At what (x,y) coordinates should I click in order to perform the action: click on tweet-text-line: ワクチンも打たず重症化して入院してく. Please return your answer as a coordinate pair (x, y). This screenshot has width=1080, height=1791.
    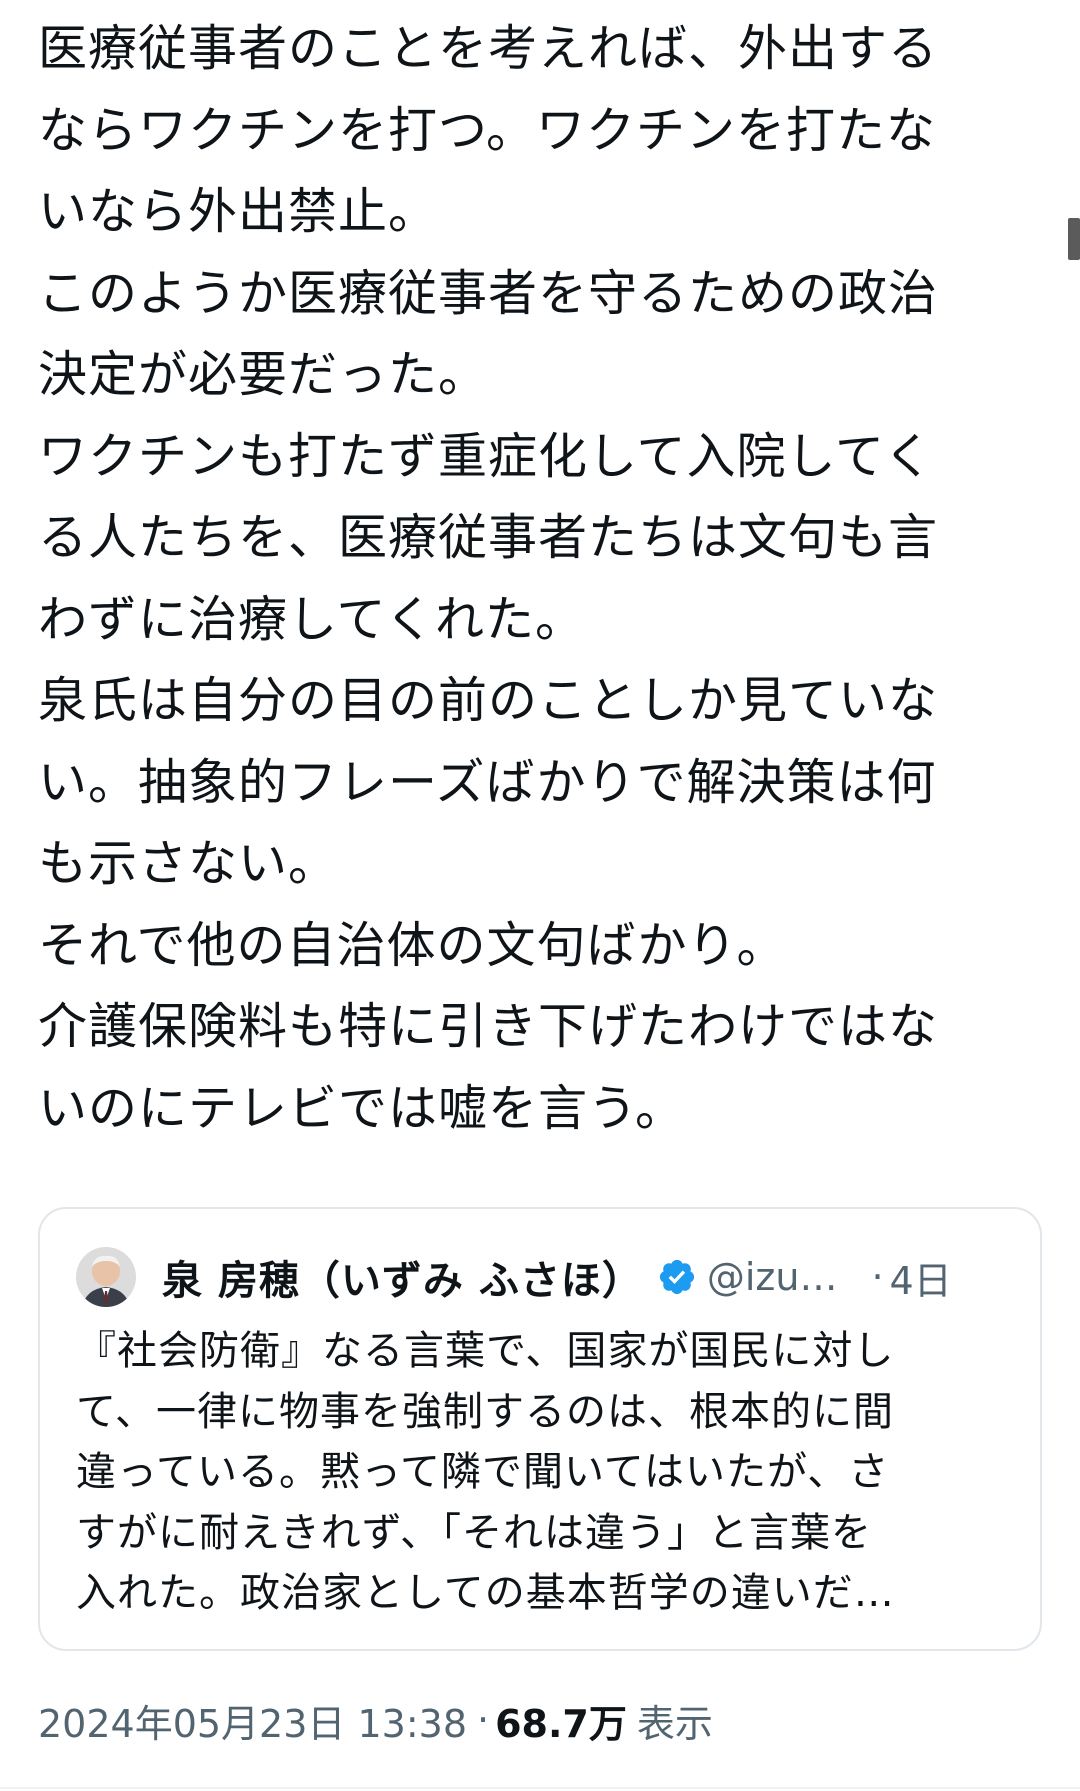
    Looking at the image, I should click on (486, 456).